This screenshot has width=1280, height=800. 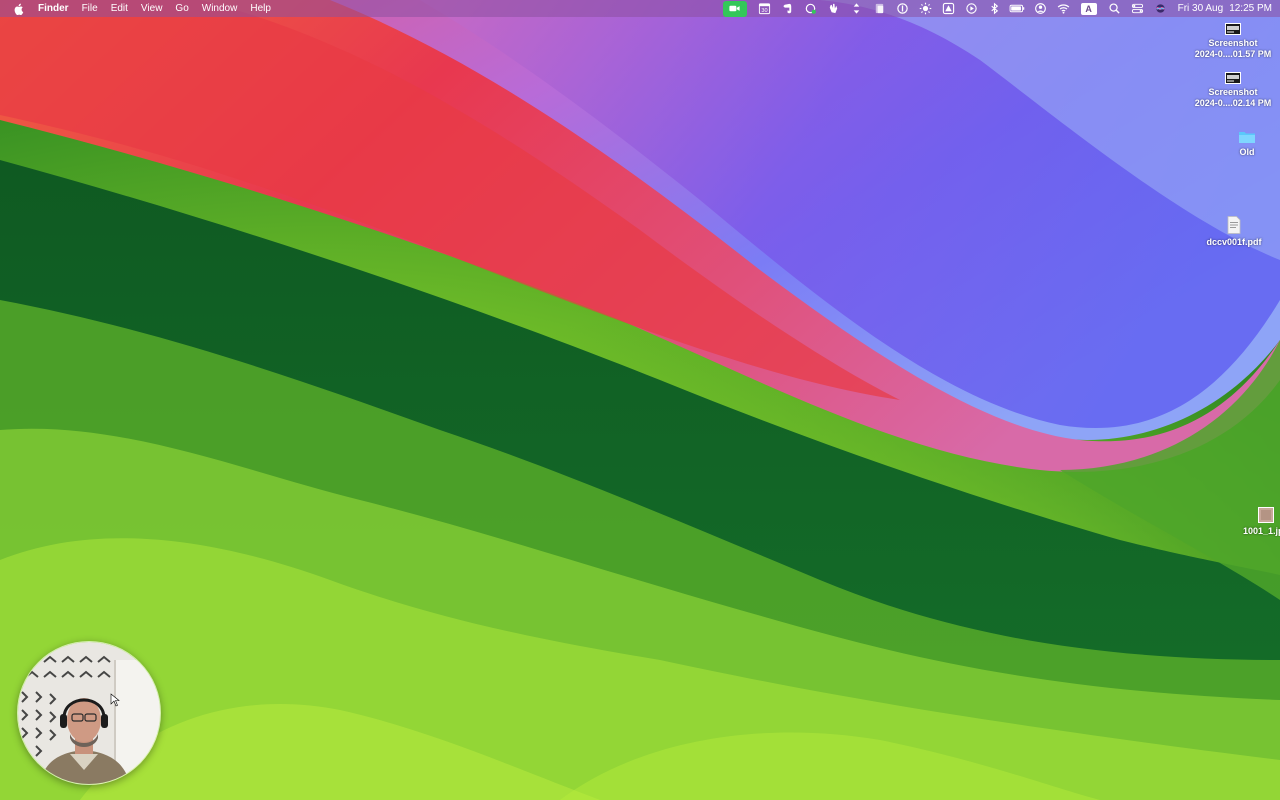 What do you see at coordinates (834, 8) in the screenshot?
I see `hand-gesture-icon` at bounding box center [834, 8].